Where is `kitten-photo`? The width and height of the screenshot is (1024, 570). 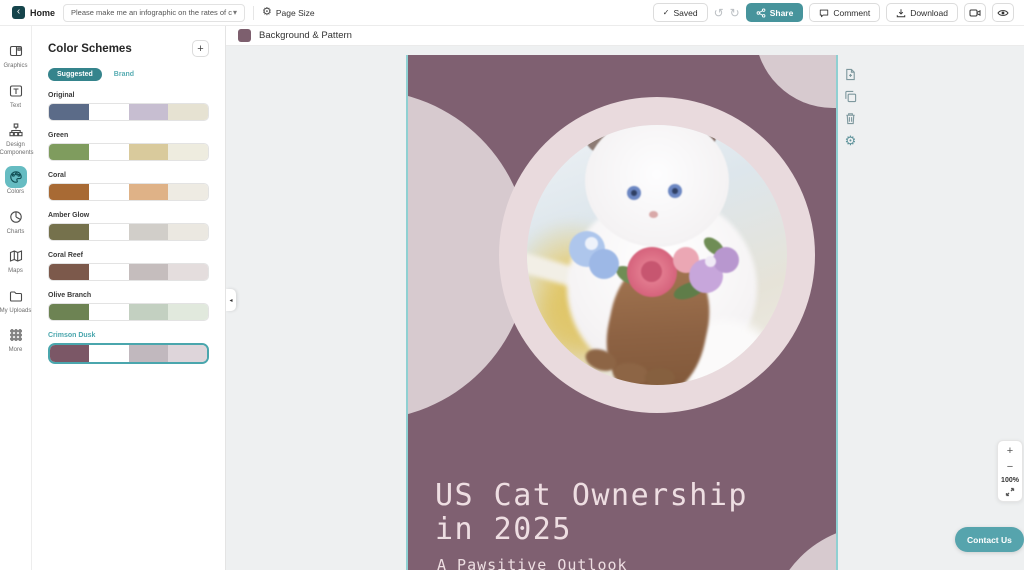
kitten-photo is located at coordinates (657, 255).